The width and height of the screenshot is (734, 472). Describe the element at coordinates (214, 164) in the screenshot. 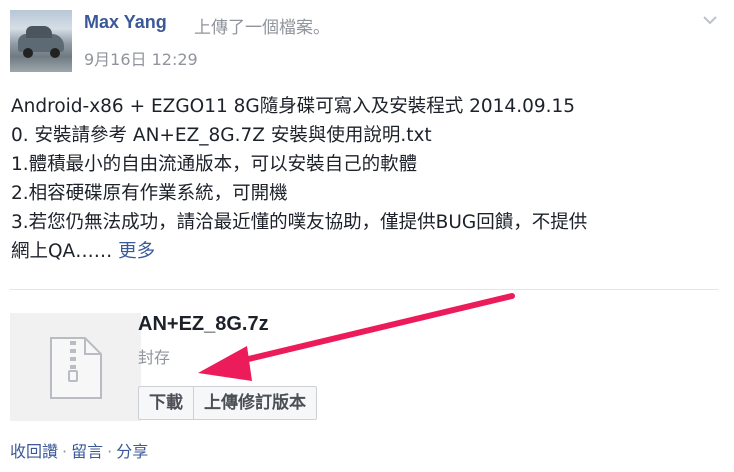

I see `post-body-line: 1.體積最小的自由流通版本，可以安裝自己的軟體` at that location.